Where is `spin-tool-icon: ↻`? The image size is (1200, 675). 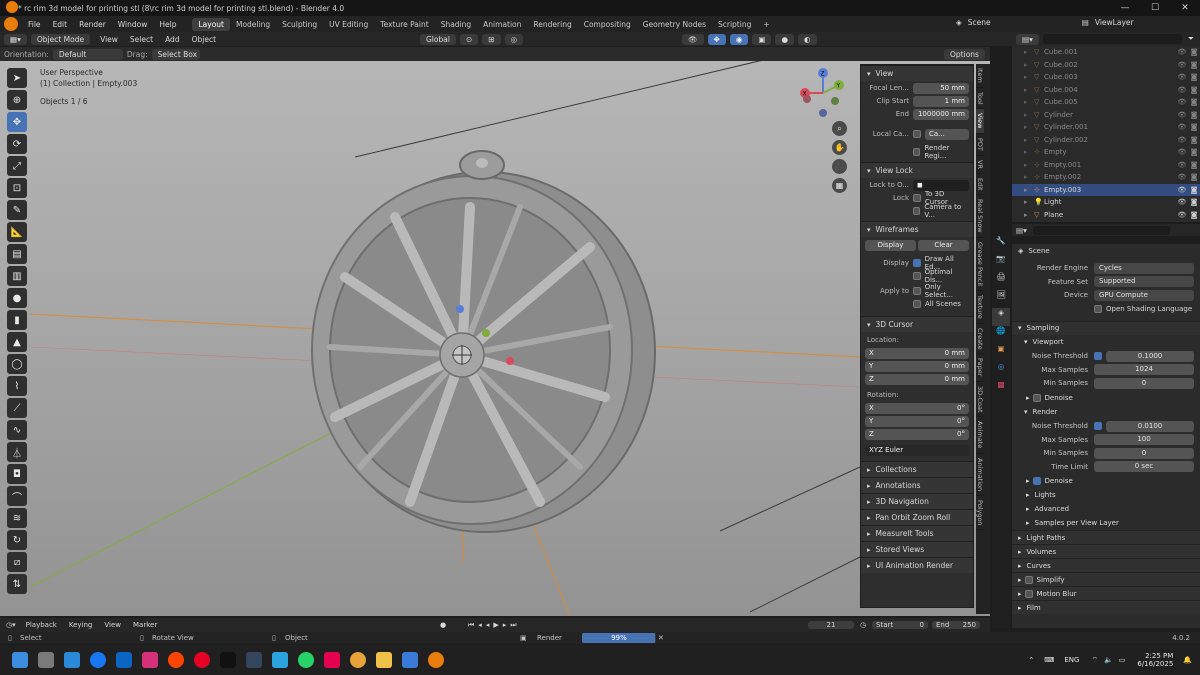
spin-tool-icon: ↻ is located at coordinates (17, 540).